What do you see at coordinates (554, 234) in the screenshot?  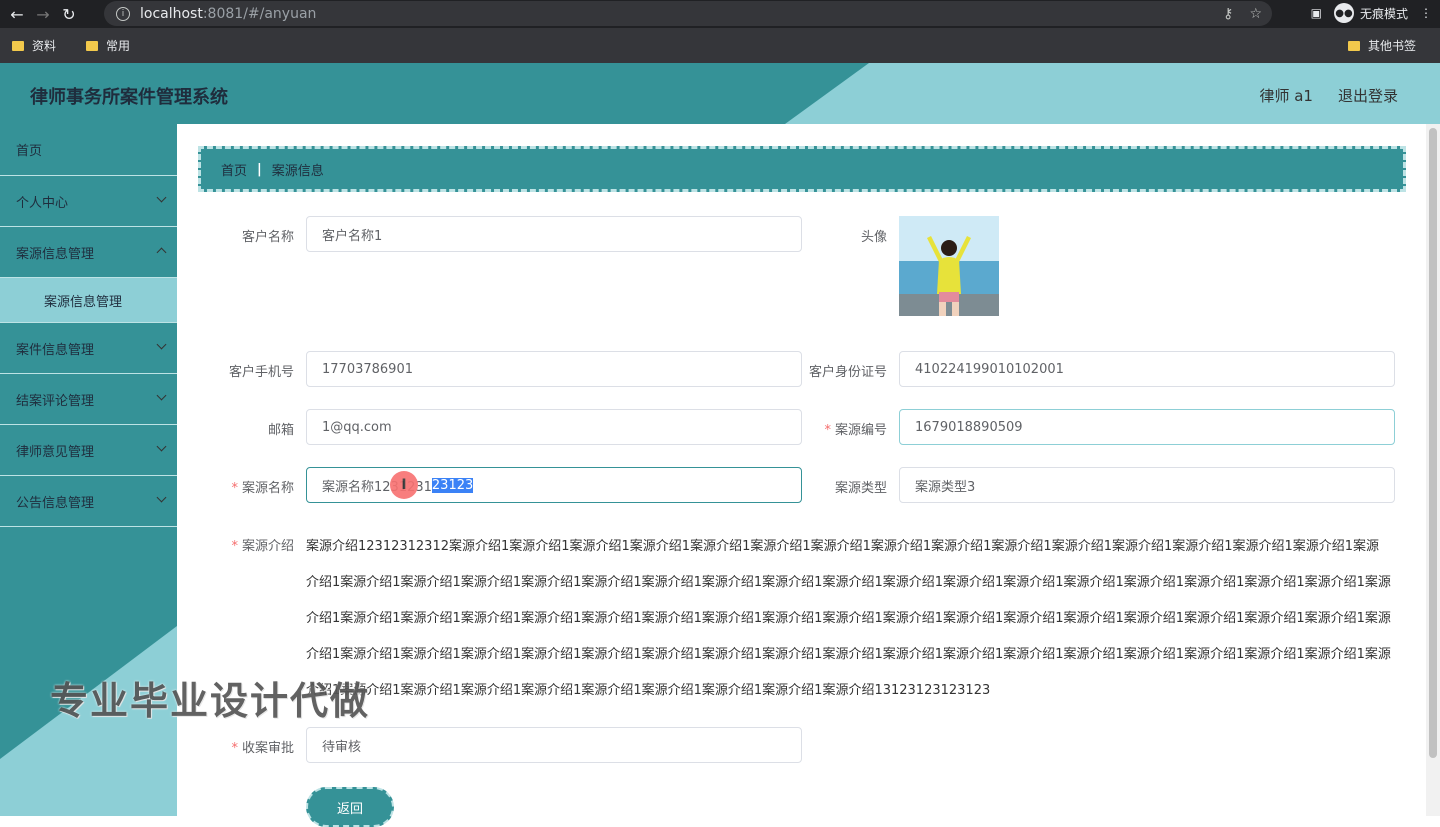 I see `customer-name-field: 客户名称1` at bounding box center [554, 234].